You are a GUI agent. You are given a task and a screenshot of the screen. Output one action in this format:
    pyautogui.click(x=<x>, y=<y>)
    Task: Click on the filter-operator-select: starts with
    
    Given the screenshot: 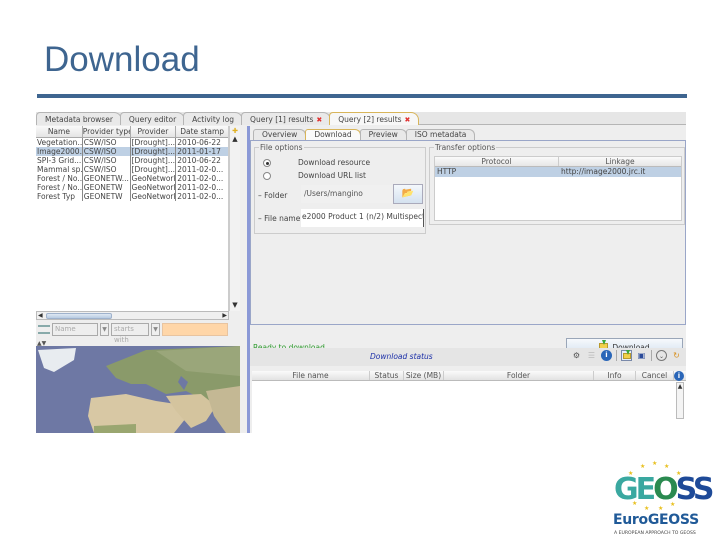 What is the action you would take?
    pyautogui.click(x=130, y=333)
    